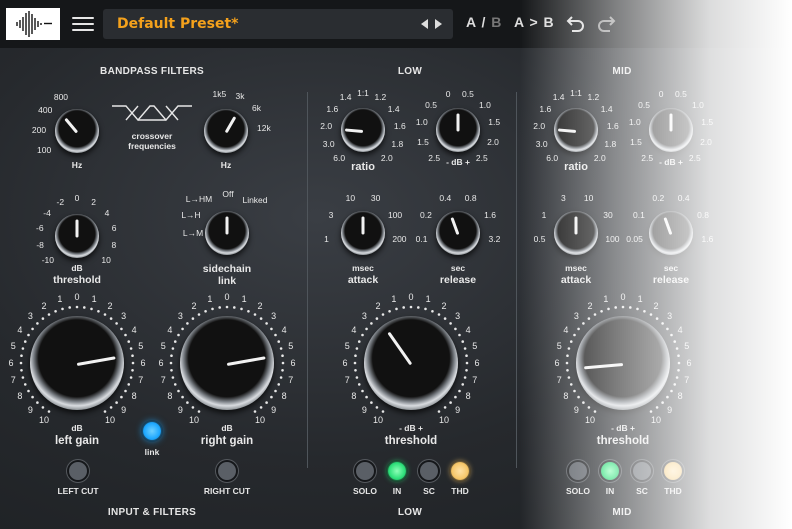 Image resolution: width=792 pixels, height=529 pixels. I want to click on right-gain-scale-tick: 8, so click(284, 396).